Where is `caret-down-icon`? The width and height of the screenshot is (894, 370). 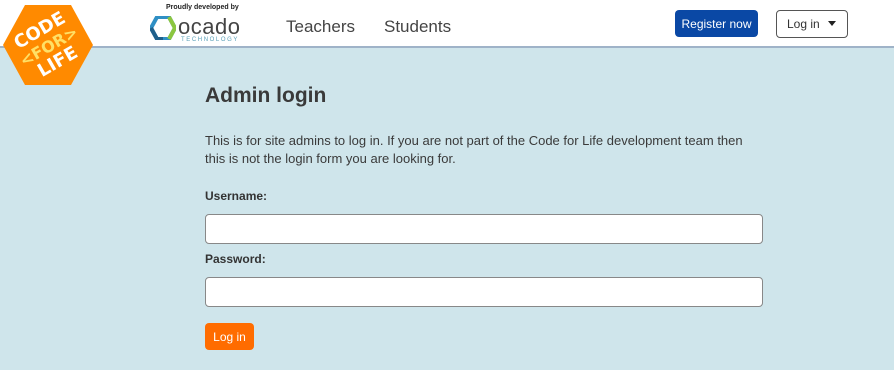
caret-down-icon is located at coordinates (832, 23).